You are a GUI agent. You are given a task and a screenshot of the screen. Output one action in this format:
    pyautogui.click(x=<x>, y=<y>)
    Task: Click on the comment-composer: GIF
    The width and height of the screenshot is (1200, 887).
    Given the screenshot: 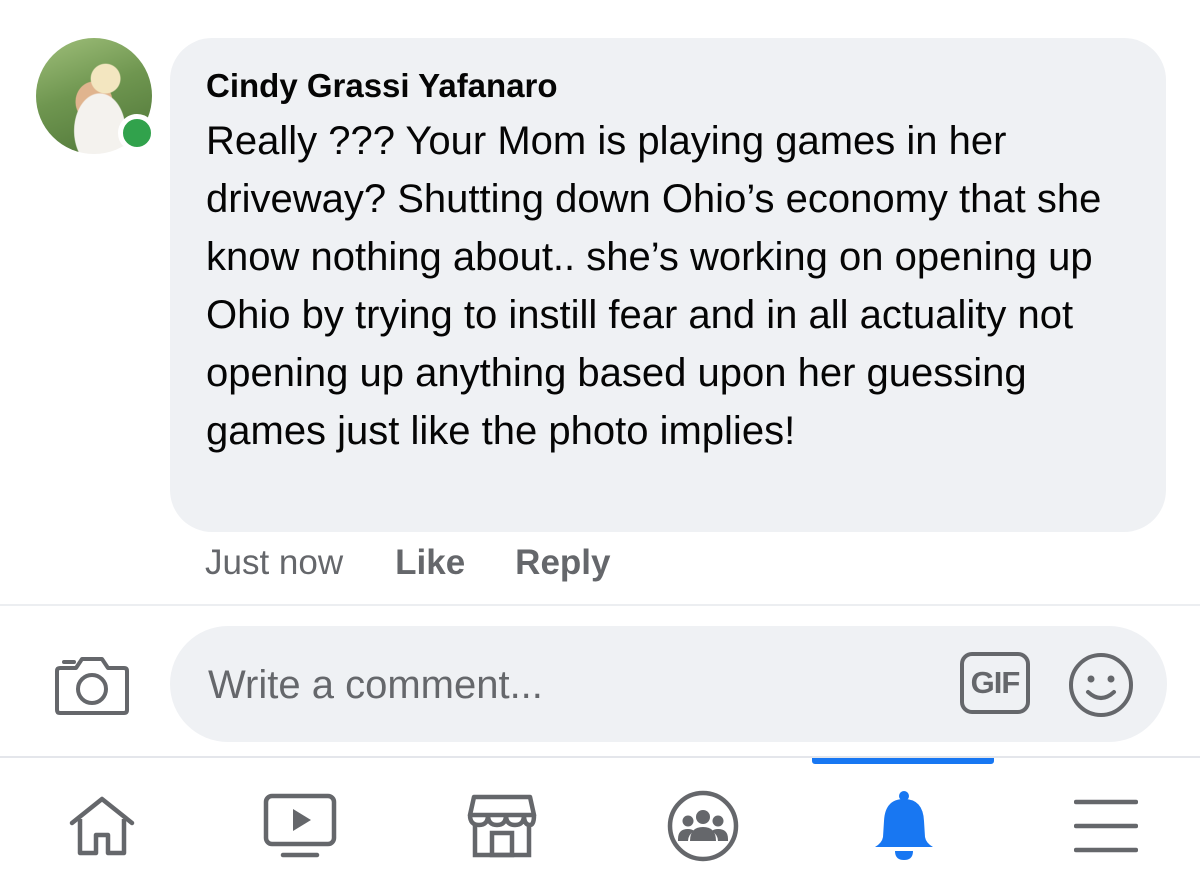 What is the action you would take?
    pyautogui.click(x=668, y=684)
    